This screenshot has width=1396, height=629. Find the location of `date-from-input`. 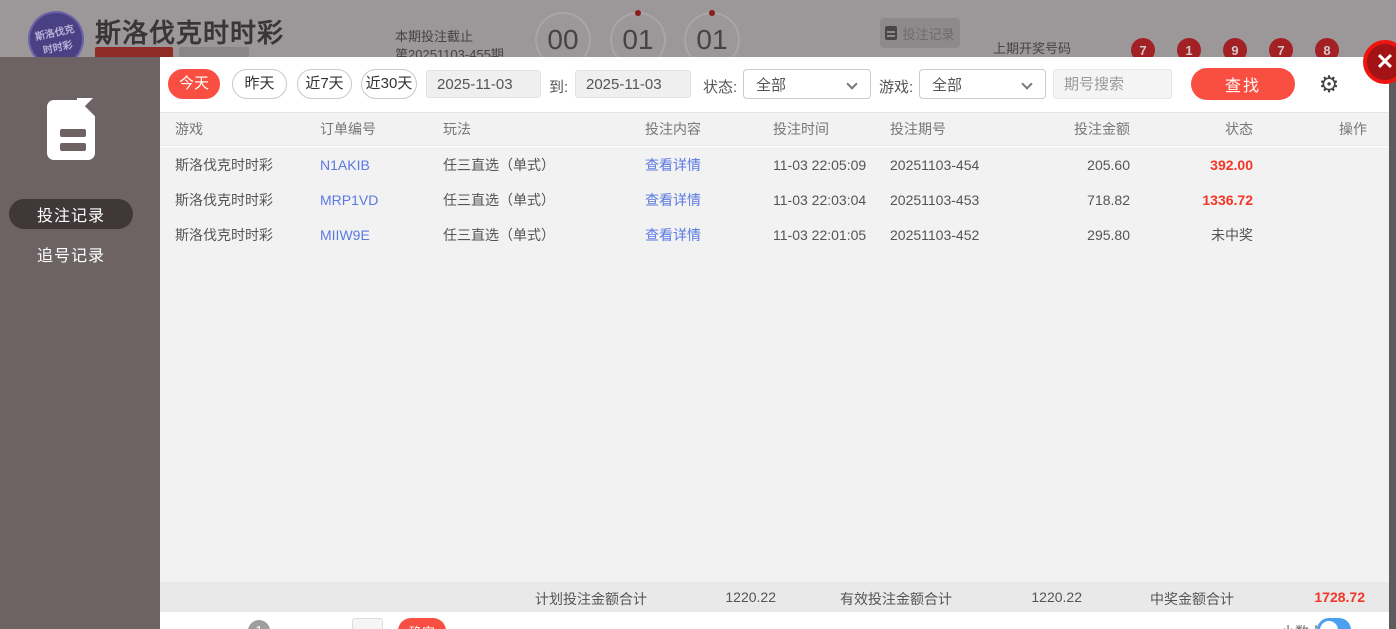

date-from-input is located at coordinates (483, 84).